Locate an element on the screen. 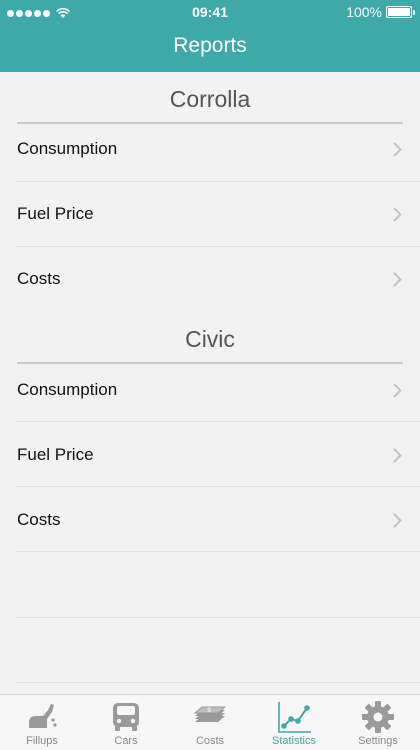 This screenshot has height=750, width=420. tab-label: Cars is located at coordinates (126, 741).